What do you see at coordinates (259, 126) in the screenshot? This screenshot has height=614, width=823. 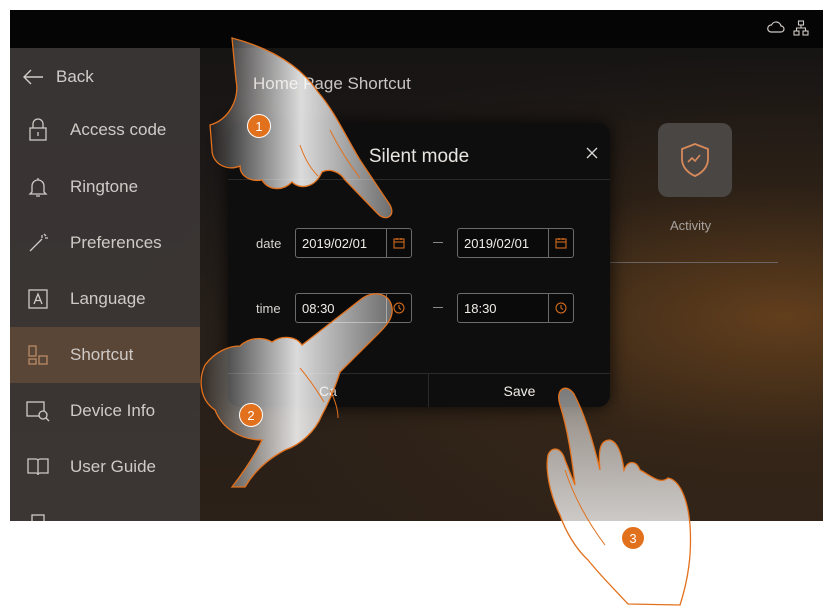 I see `step-badge-1: 1` at bounding box center [259, 126].